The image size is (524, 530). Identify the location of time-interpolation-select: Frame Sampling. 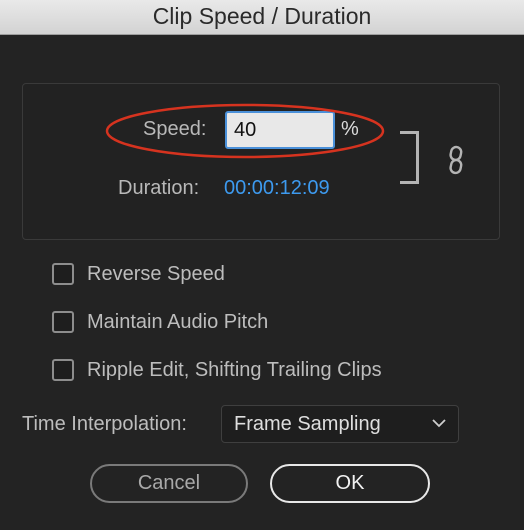
(340, 424).